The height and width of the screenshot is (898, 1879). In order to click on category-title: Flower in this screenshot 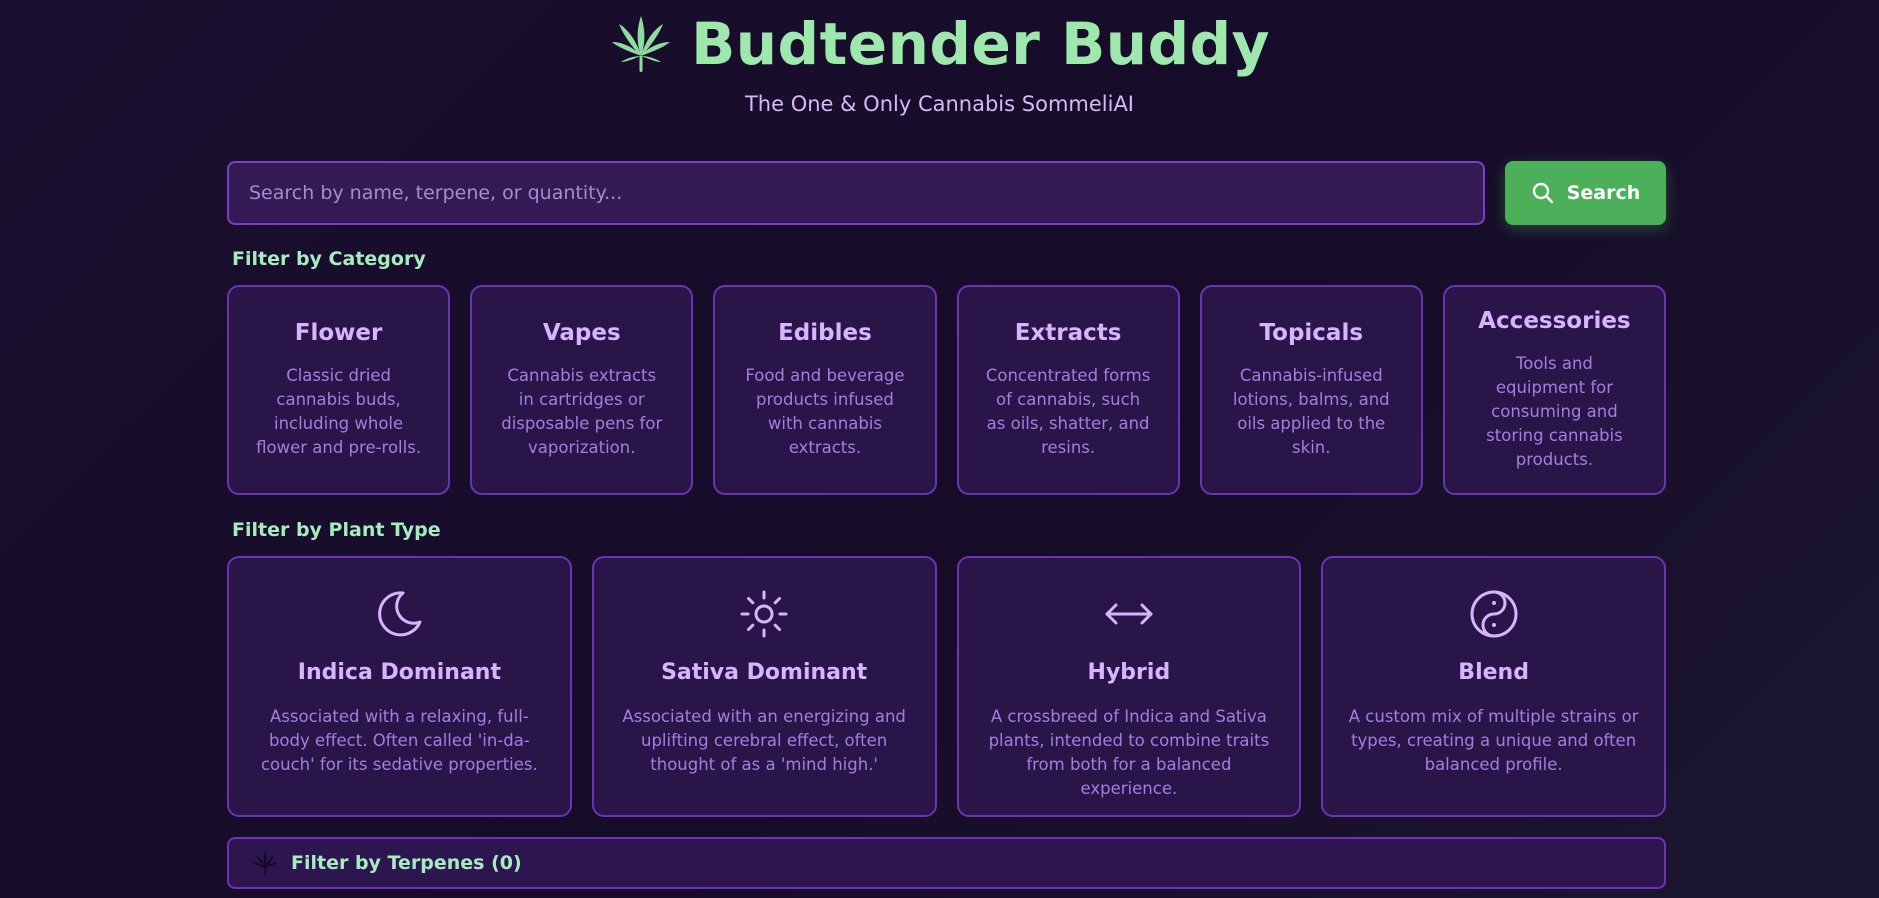, I will do `click(338, 333)`.